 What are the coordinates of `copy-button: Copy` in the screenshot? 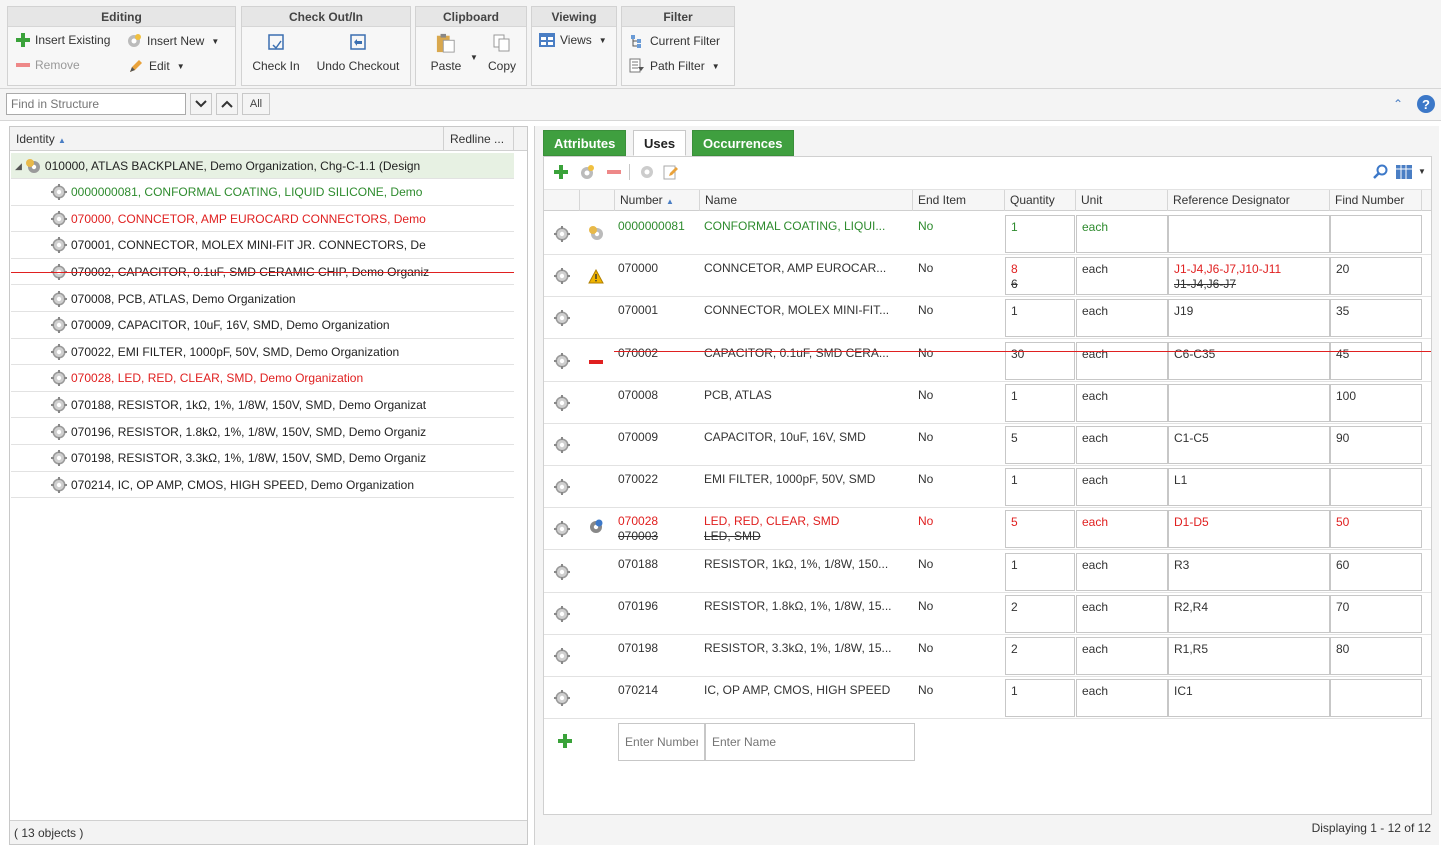 It's located at (502, 53).